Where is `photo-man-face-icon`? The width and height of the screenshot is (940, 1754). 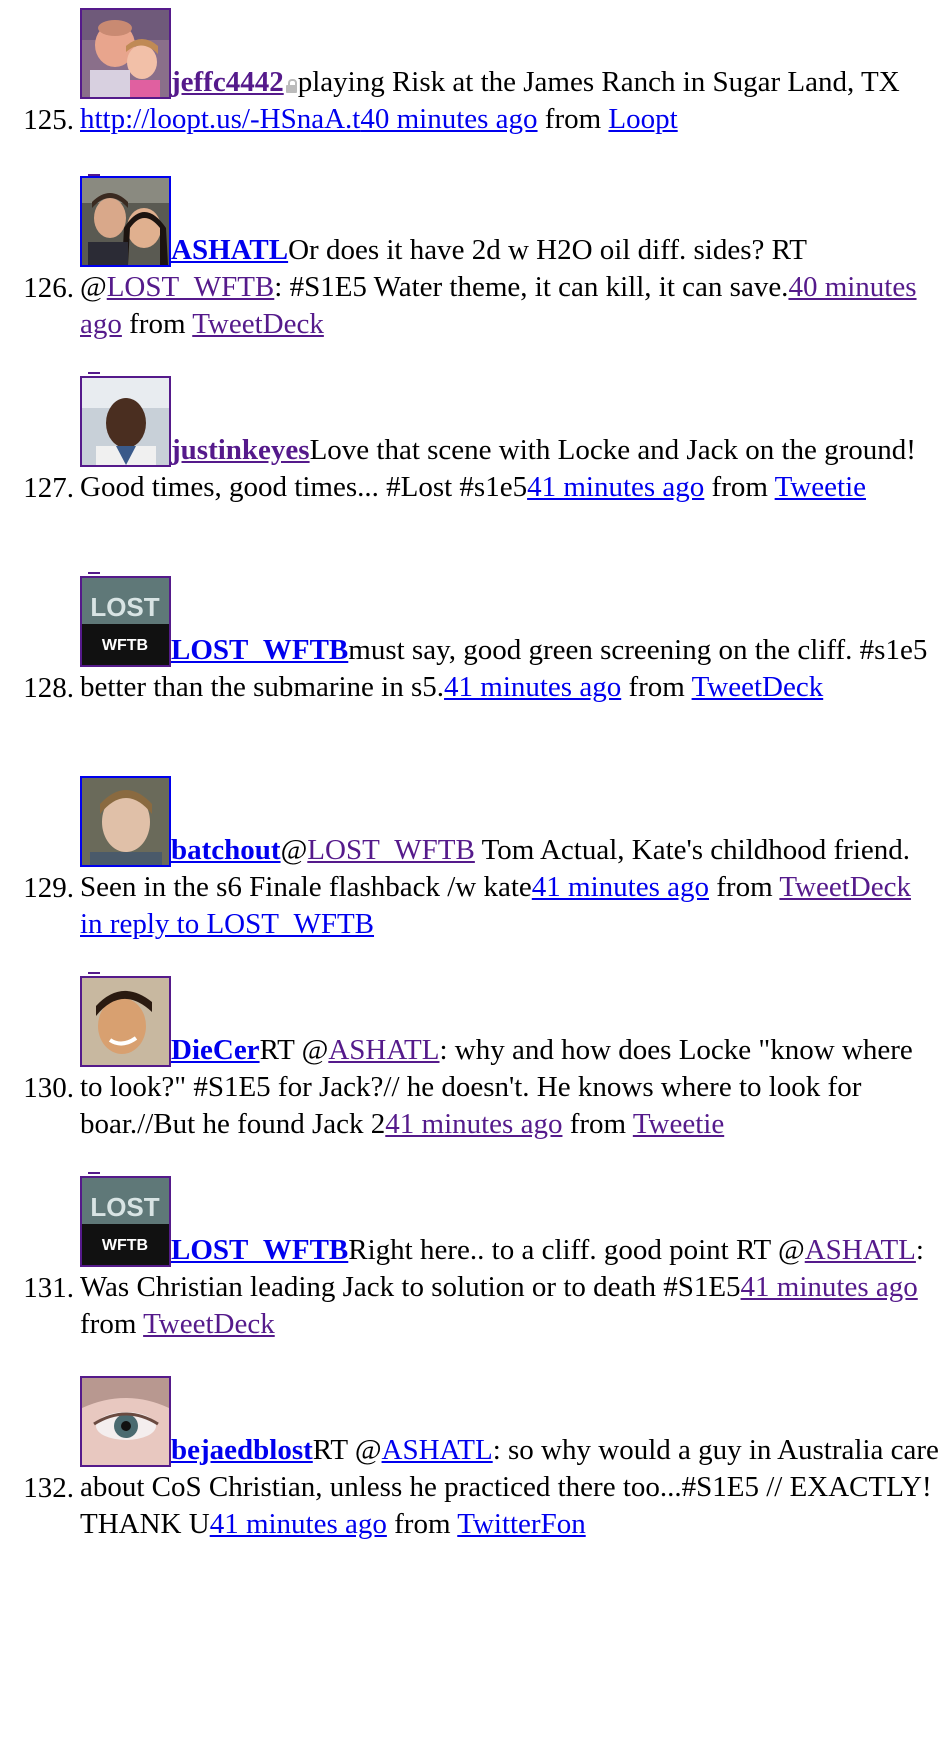 photo-man-face-icon is located at coordinates (125, 821).